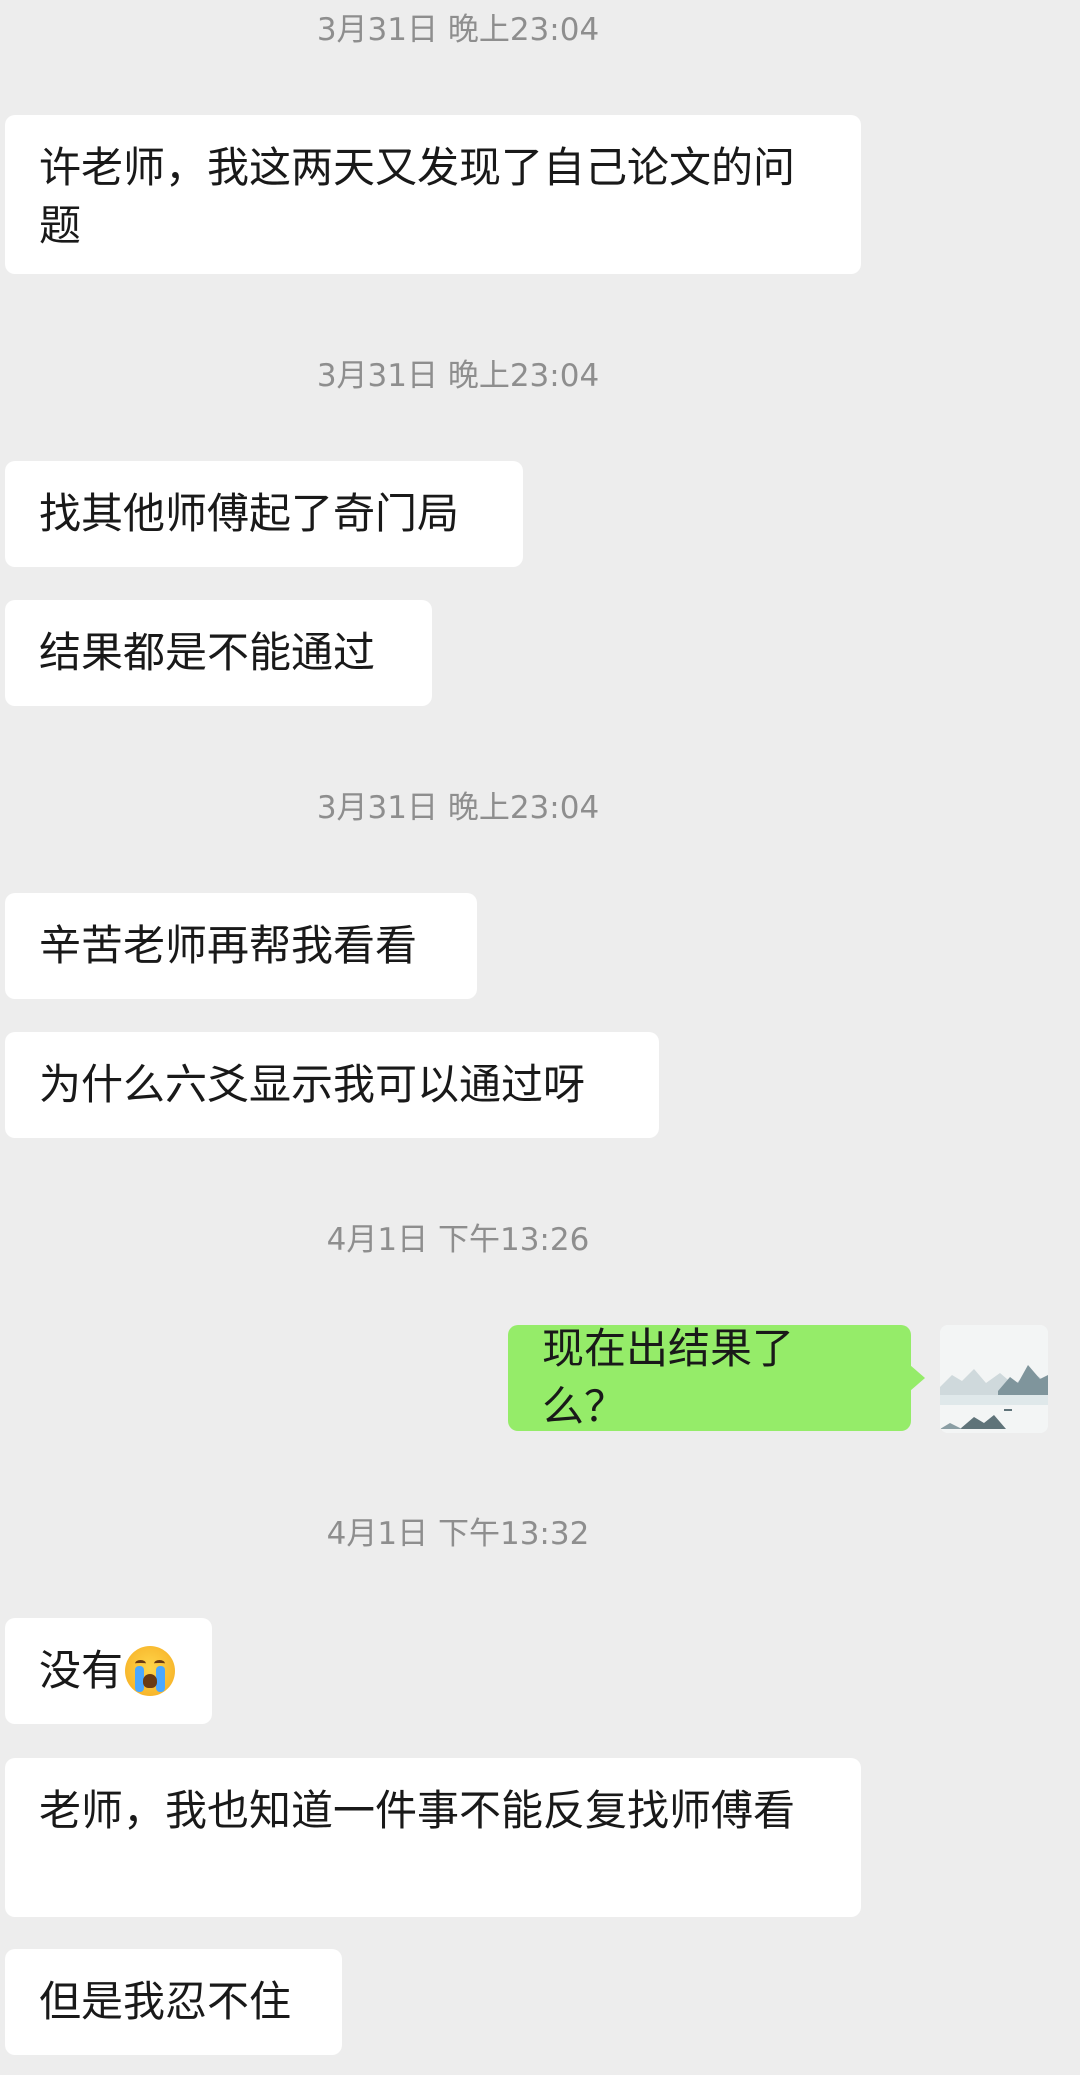 The width and height of the screenshot is (1080, 2075). What do you see at coordinates (150, 1671) in the screenshot?
I see `loudly-crying-face-icon` at bounding box center [150, 1671].